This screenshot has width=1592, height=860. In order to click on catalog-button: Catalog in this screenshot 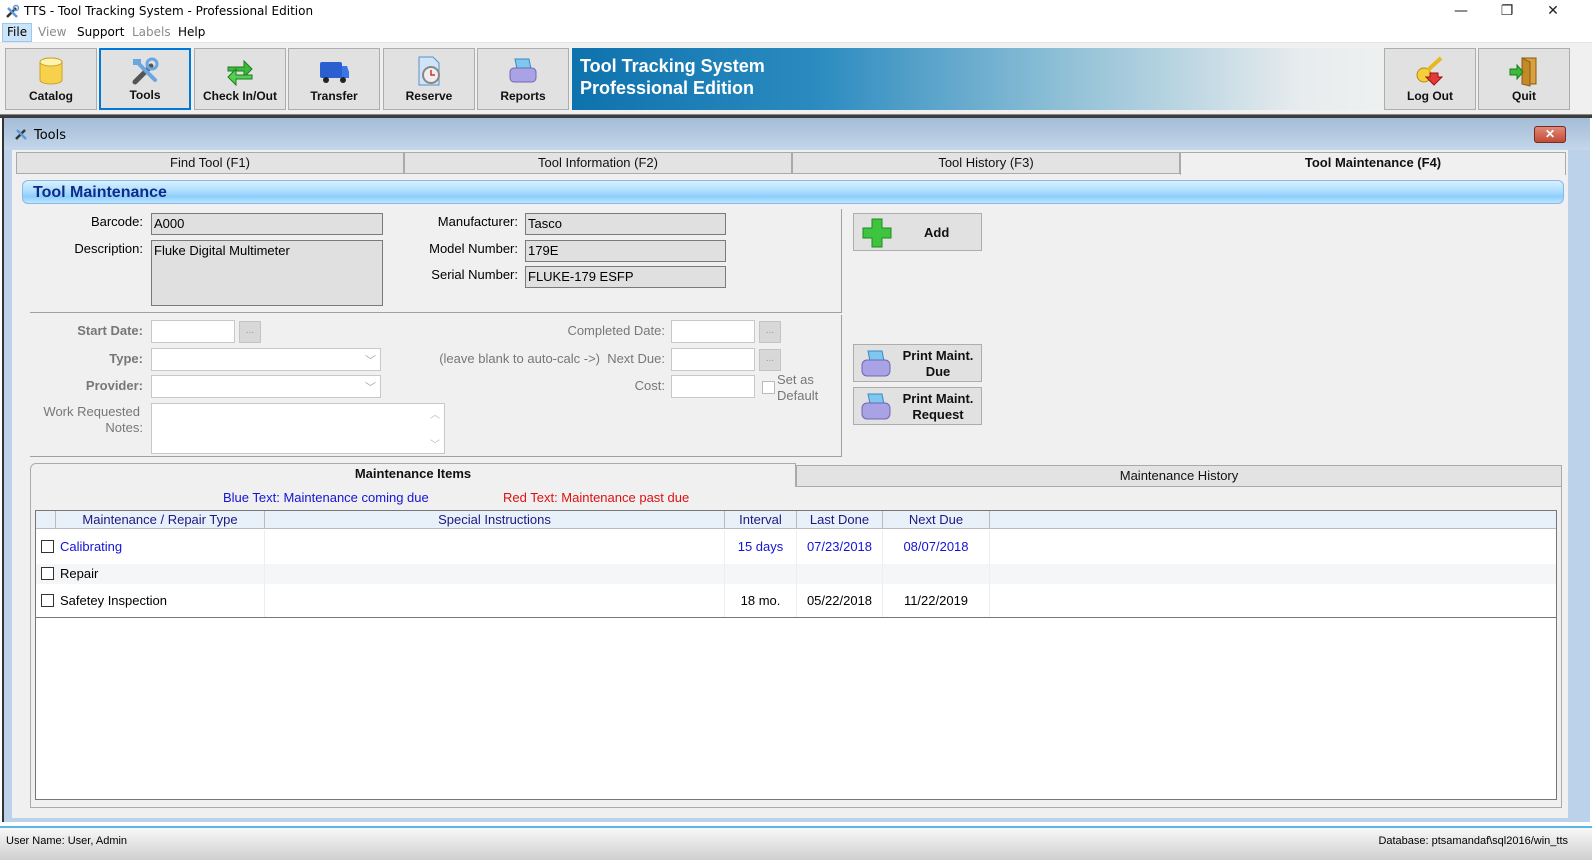, I will do `click(51, 79)`.